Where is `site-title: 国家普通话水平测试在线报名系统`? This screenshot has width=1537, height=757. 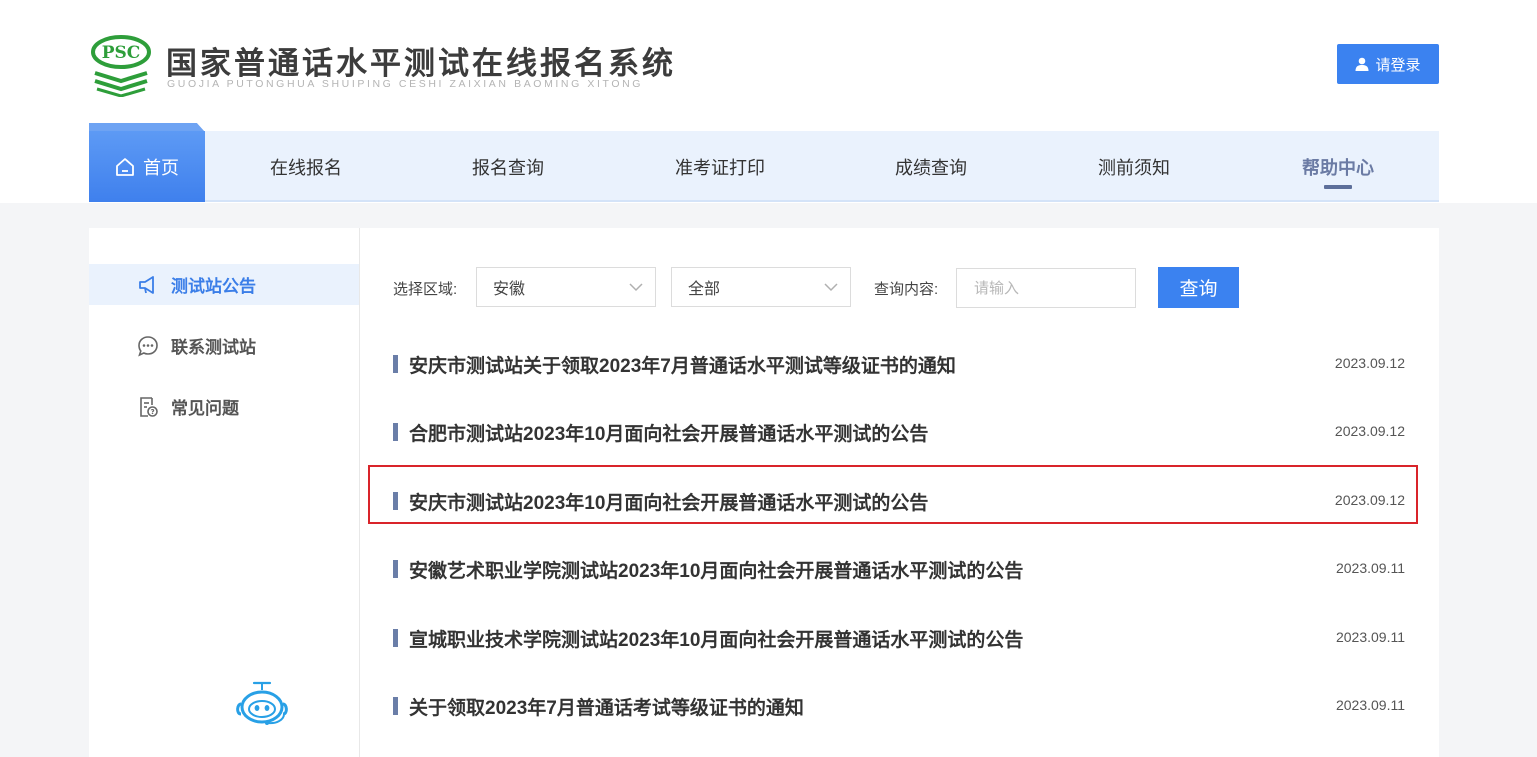
site-title: 国家普通话水平测试在线报名系统 is located at coordinates (421, 64).